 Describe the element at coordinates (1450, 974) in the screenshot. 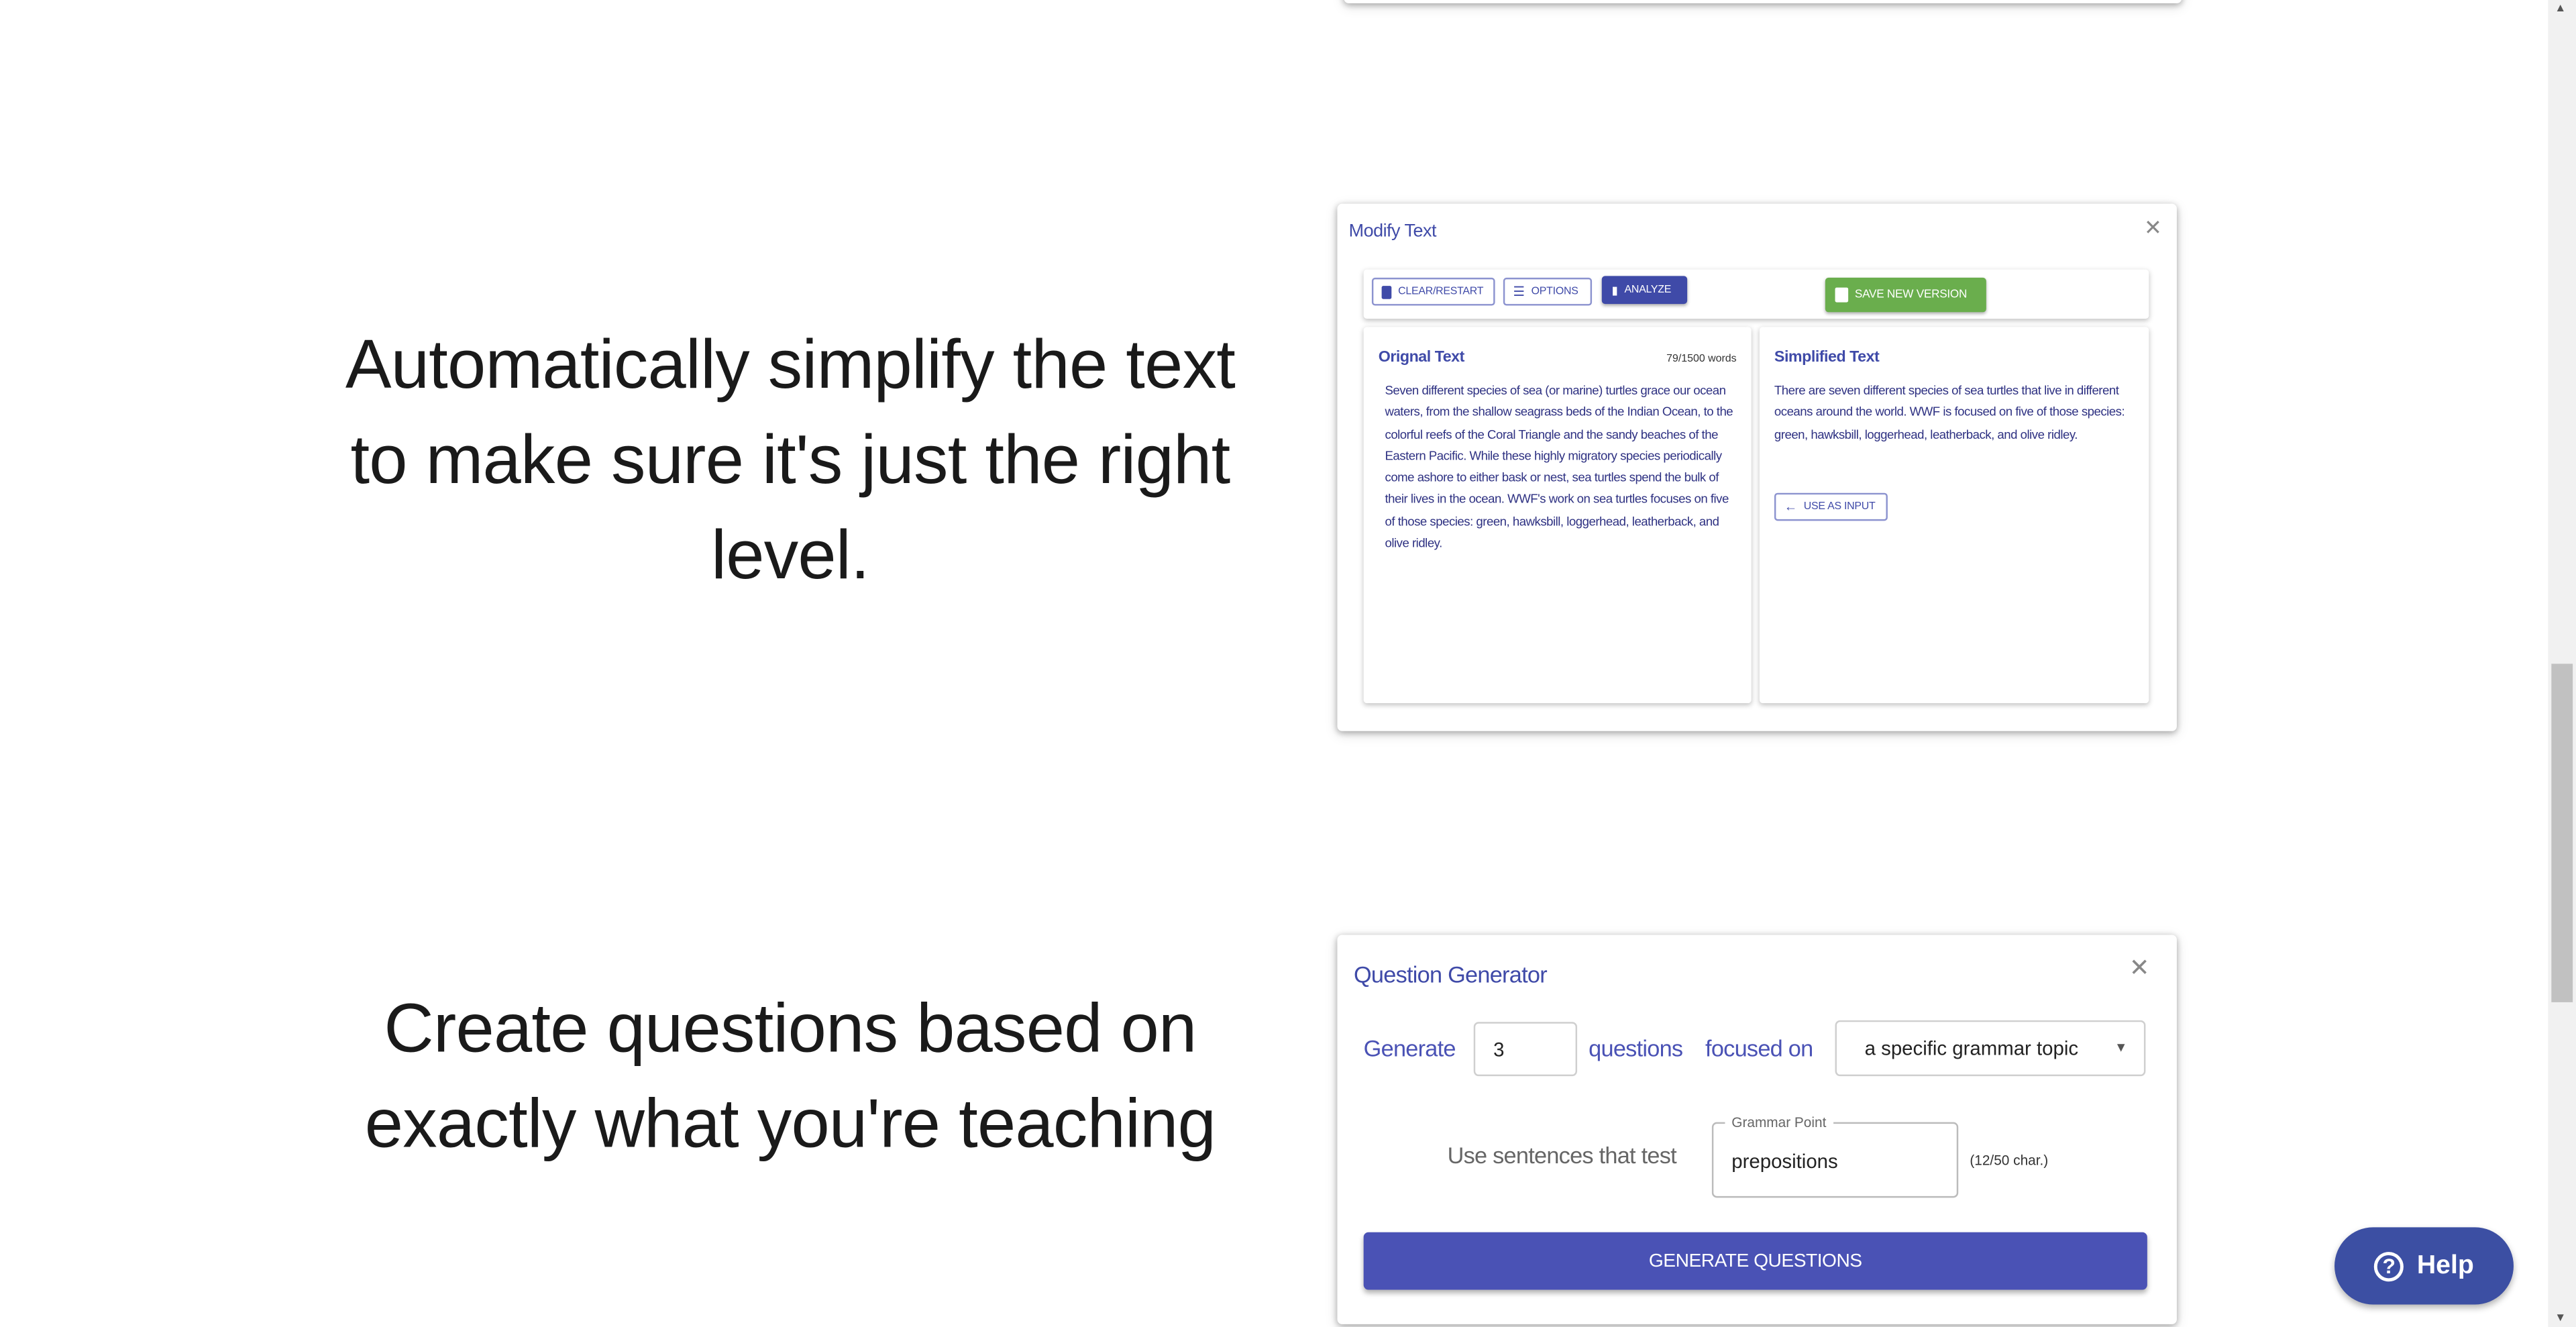

I see `question-generator-title: Question Generator` at that location.